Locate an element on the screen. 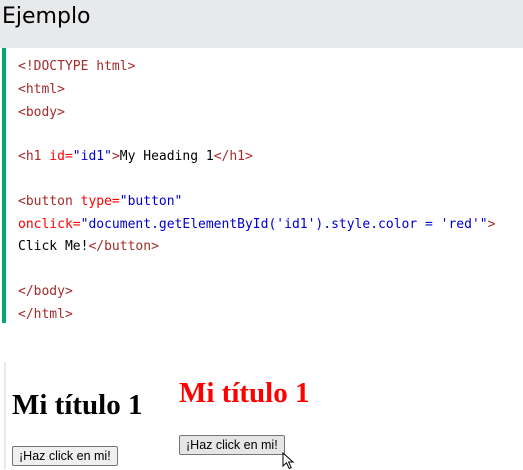 The height and width of the screenshot is (470, 523). code-line-button-open: <button type="button" is located at coordinates (100, 202).